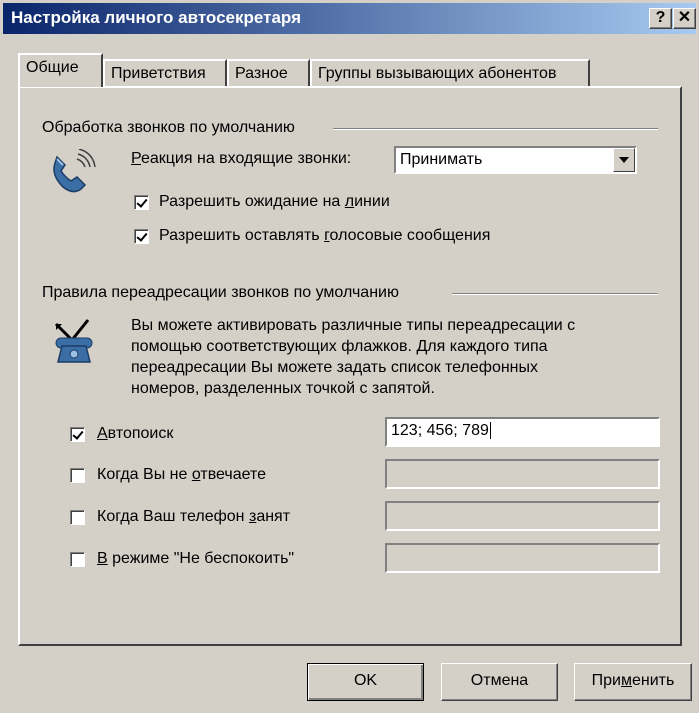 The image size is (699, 713). Describe the element at coordinates (624, 160) in the screenshot. I see `chevron-down-icon` at that location.